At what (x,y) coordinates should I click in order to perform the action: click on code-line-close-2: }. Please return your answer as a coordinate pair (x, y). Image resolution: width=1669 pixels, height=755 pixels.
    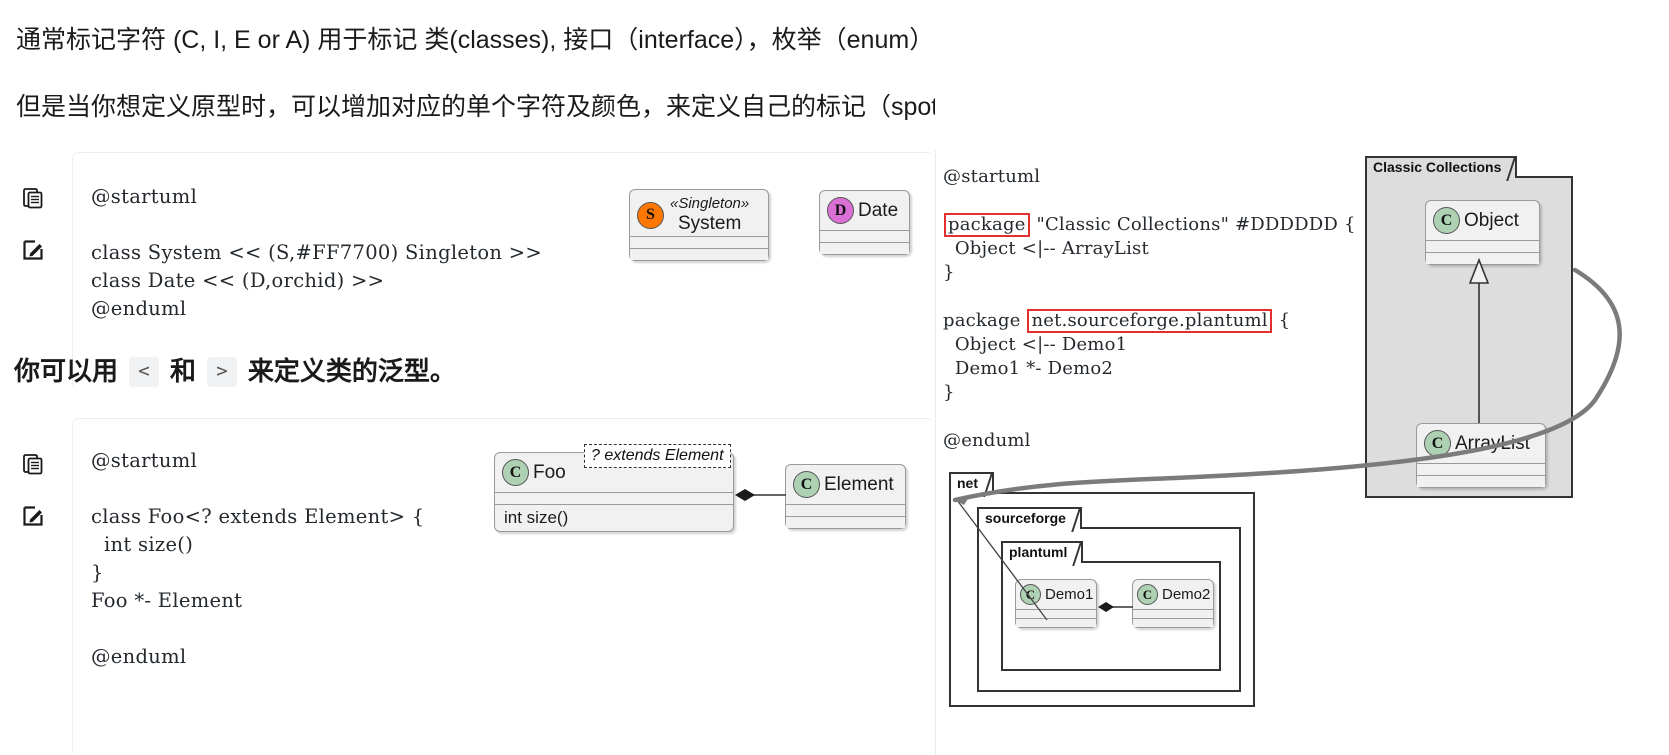
    Looking at the image, I should click on (949, 392).